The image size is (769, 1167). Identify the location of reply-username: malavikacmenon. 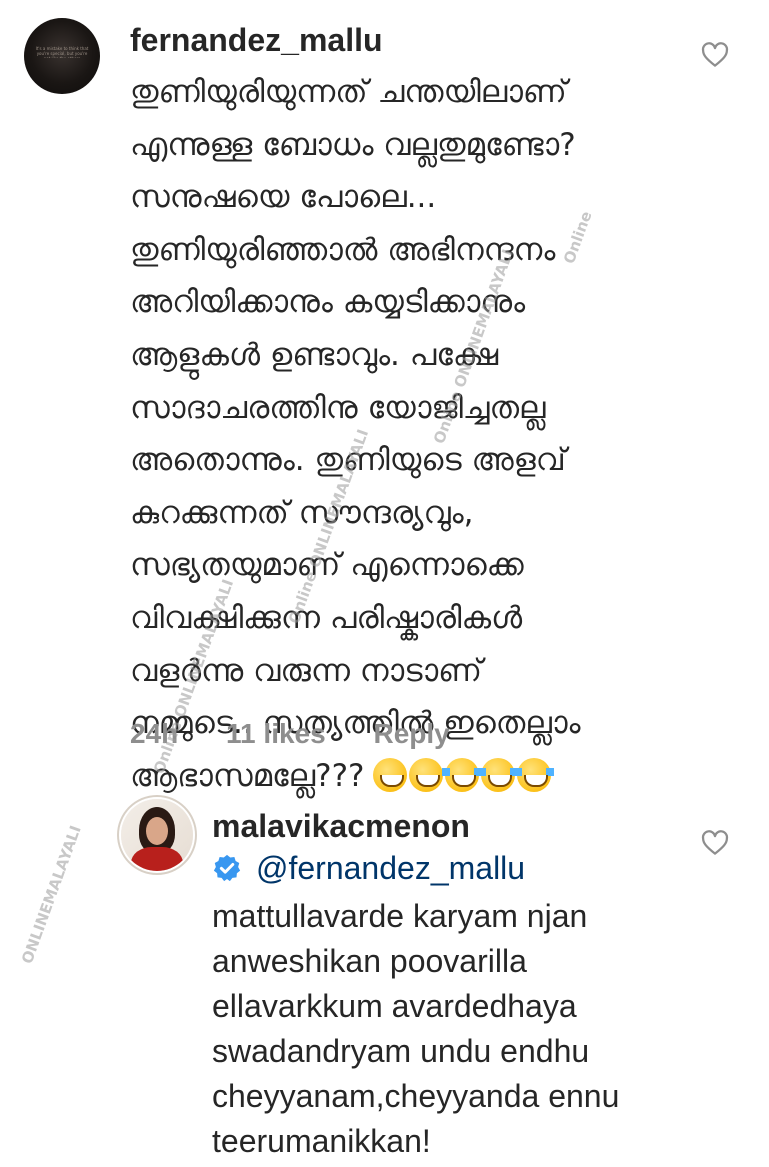
(341, 826).